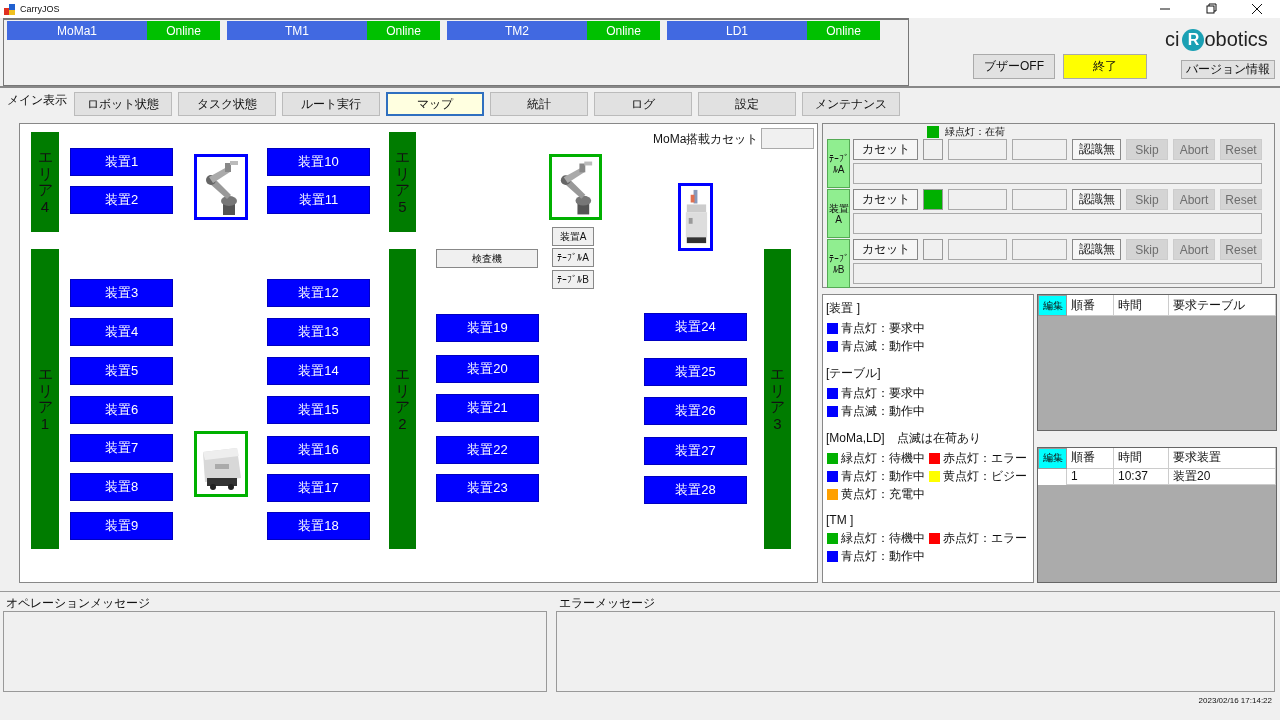 This screenshot has height=720, width=1280. I want to click on column-header: 要求テーブル, so click(1222, 305).